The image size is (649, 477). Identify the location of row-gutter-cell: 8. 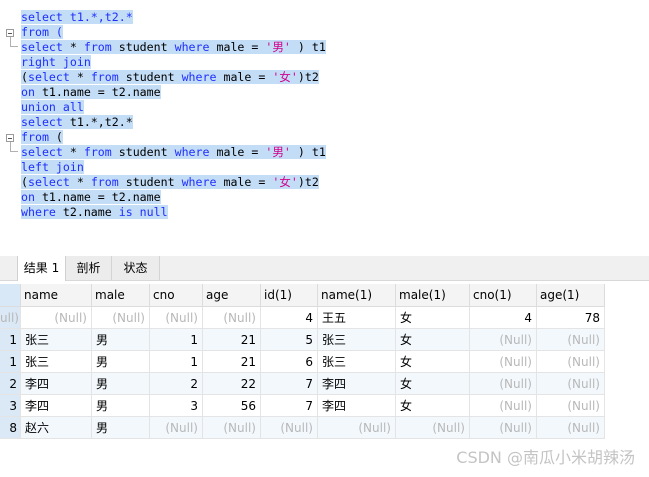
(10, 428).